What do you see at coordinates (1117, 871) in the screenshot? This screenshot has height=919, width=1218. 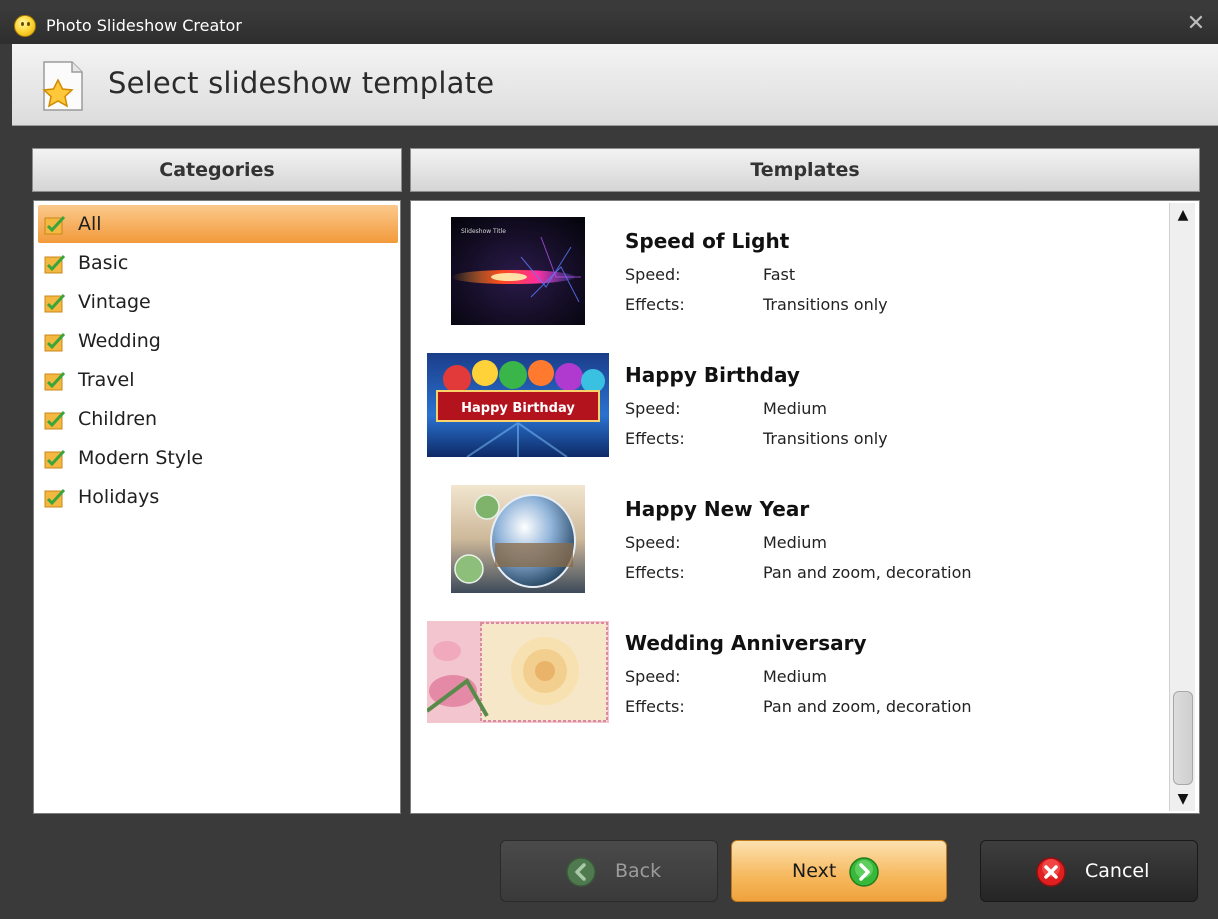 I see `cancel-button-label: Cancel` at bounding box center [1117, 871].